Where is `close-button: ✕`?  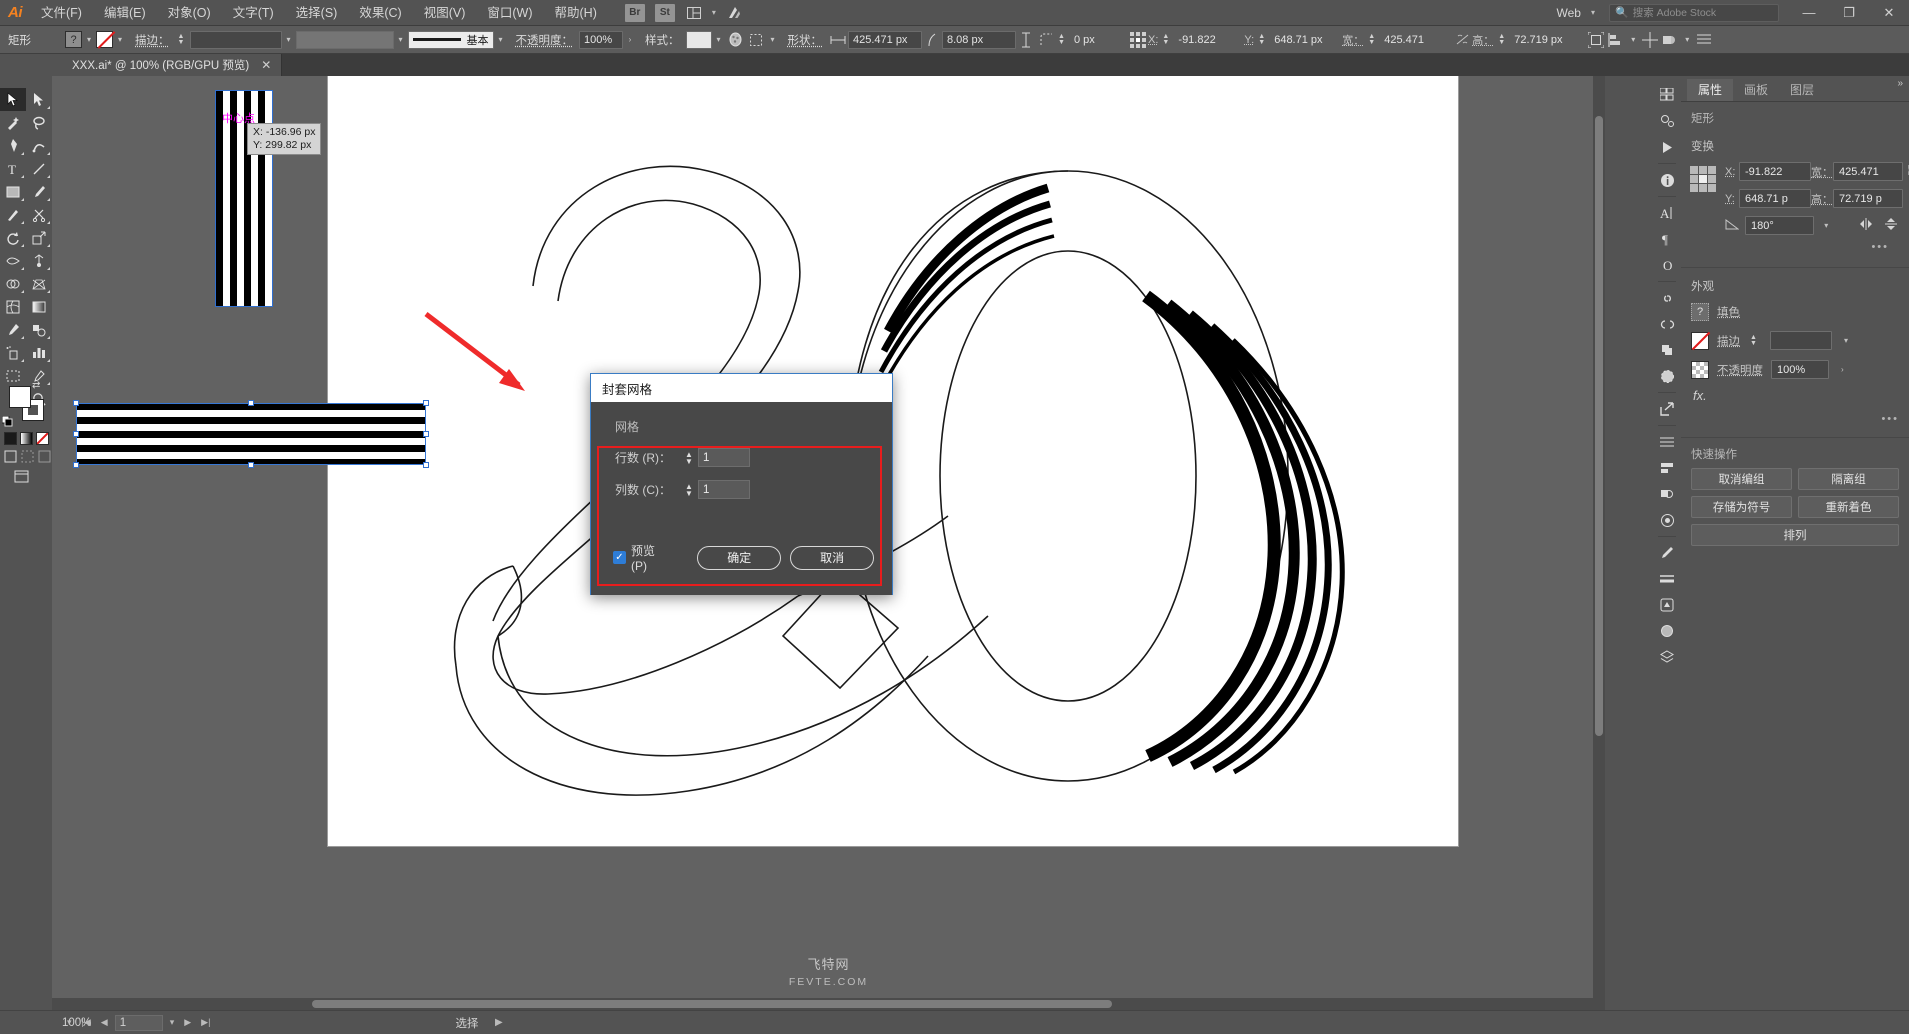
close-button: ✕ is located at coordinates (1889, 13).